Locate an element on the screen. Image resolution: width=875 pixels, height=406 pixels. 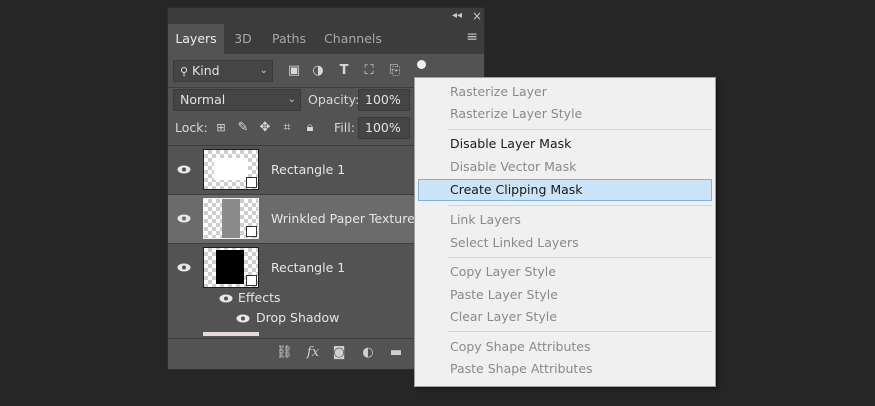
tab-paths: Paths is located at coordinates (289, 39).